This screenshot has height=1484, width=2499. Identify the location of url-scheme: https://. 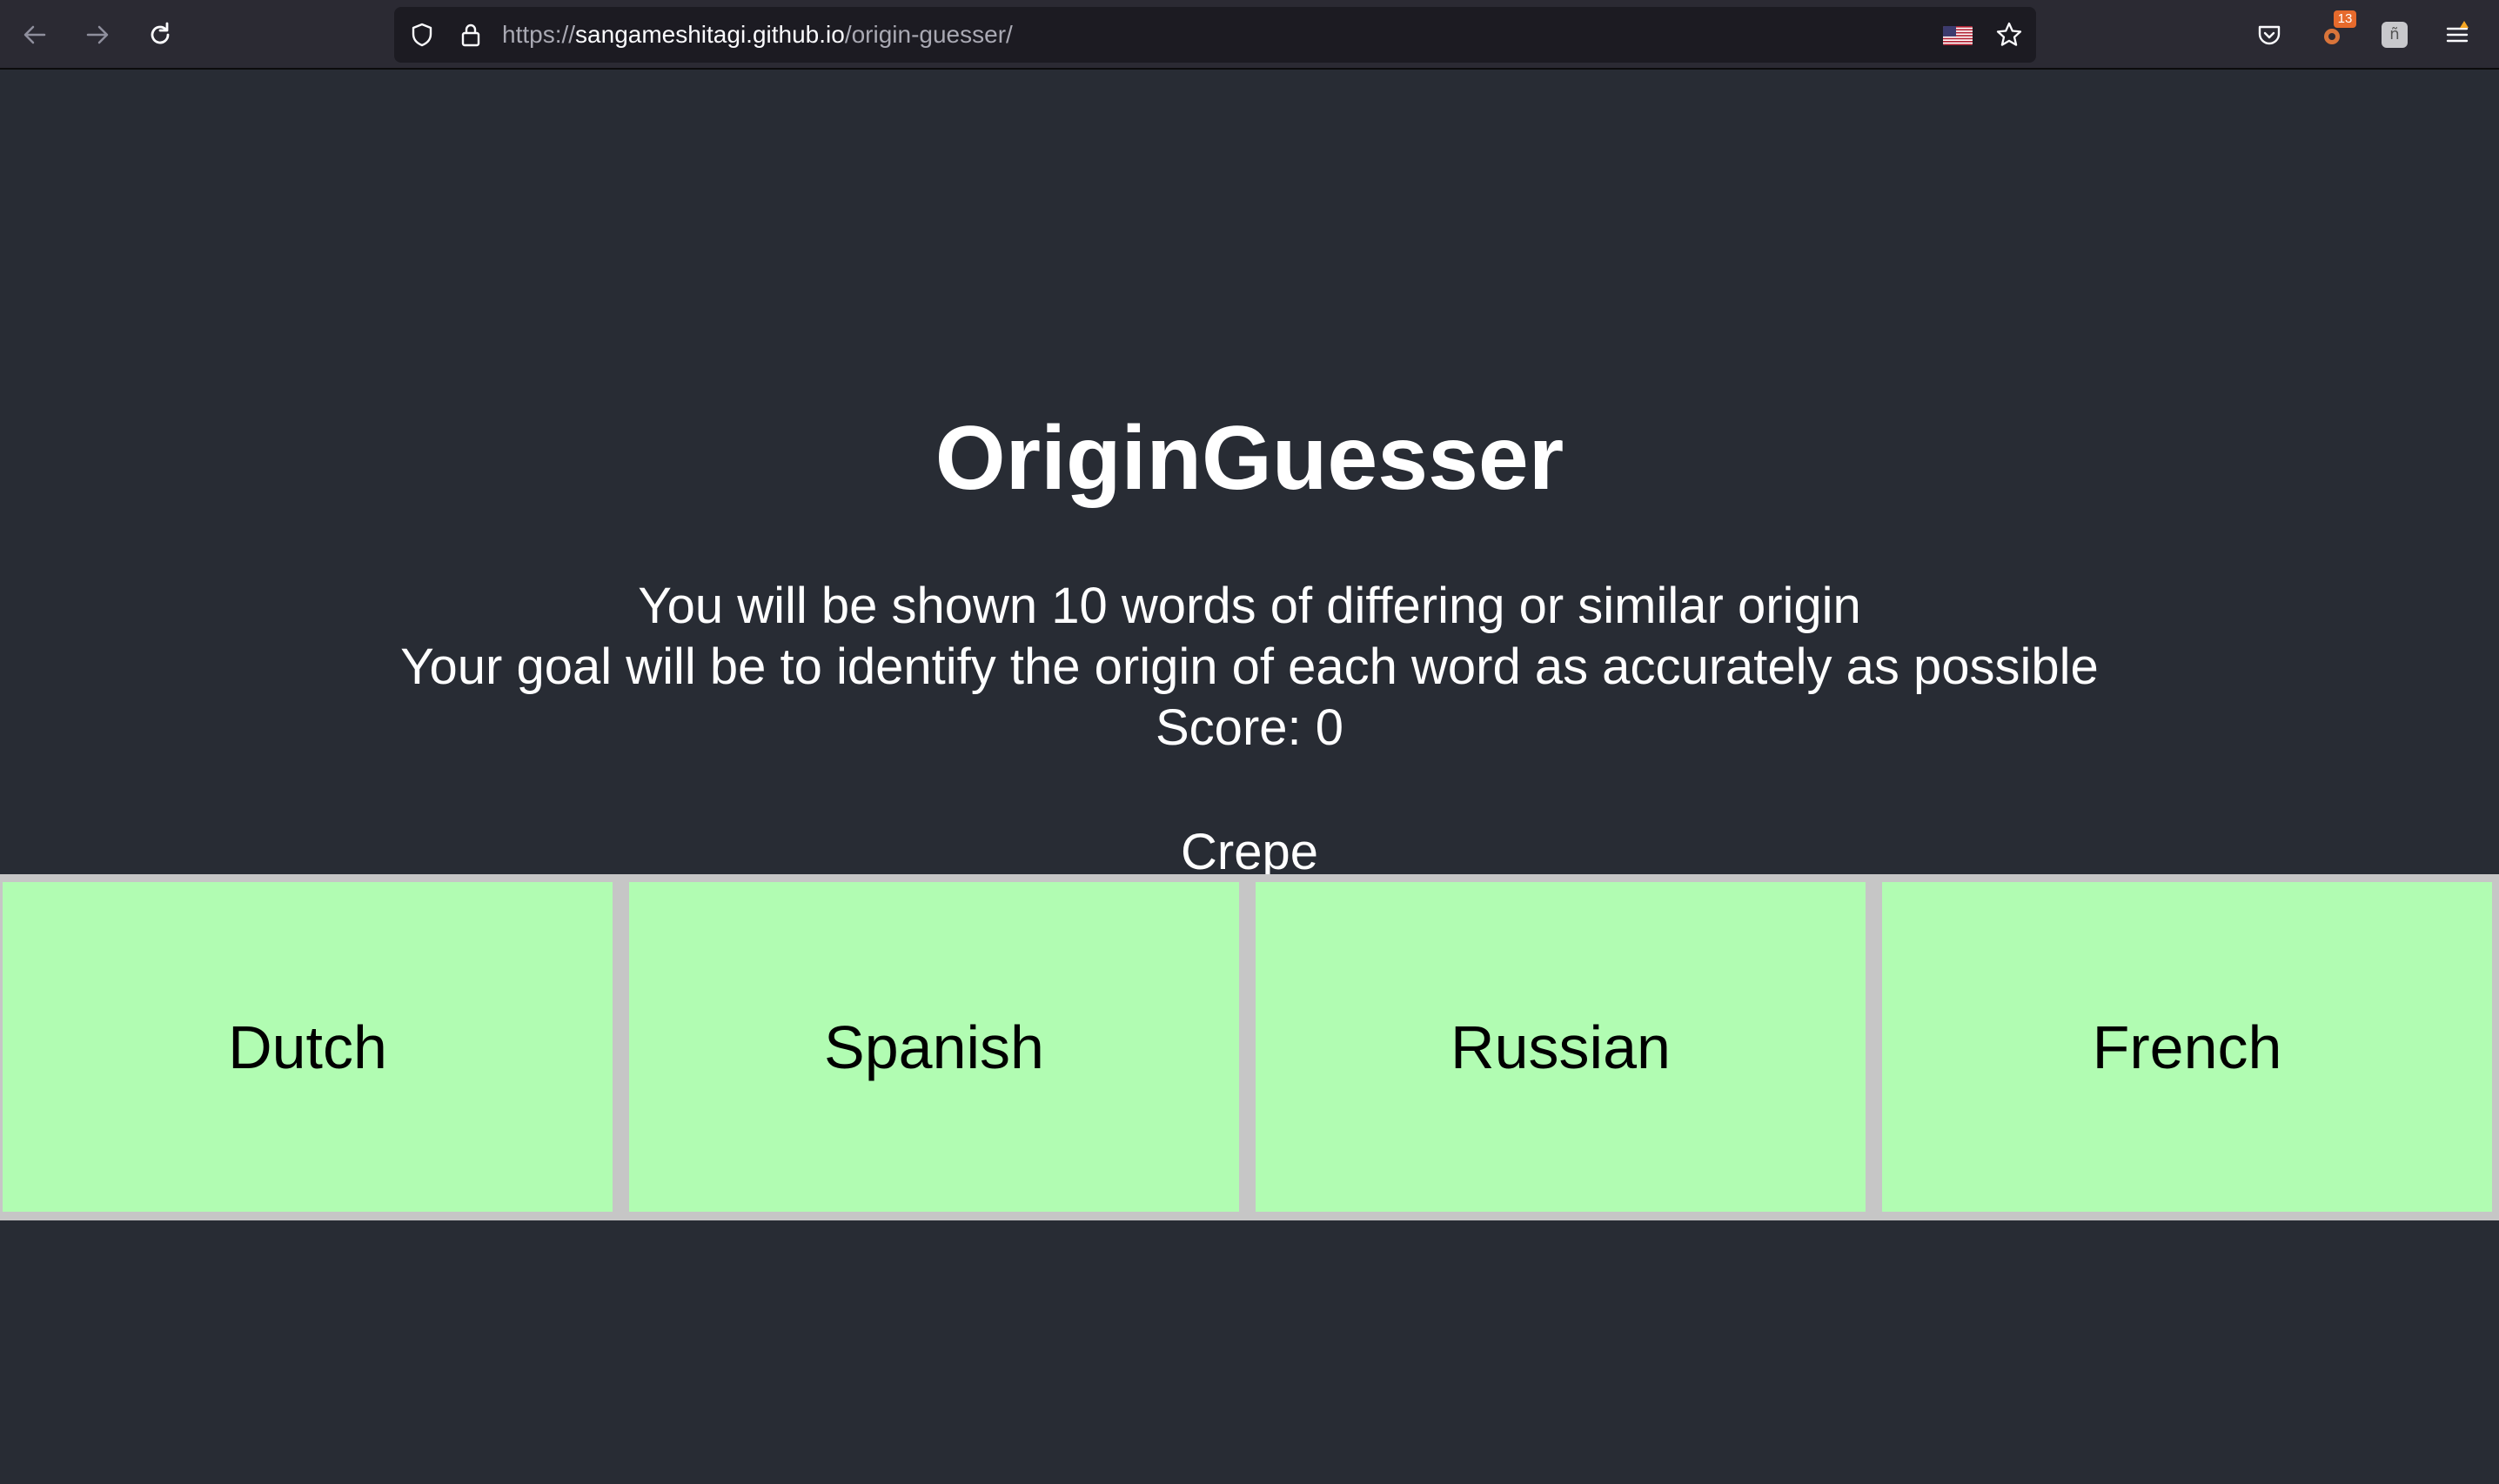
(539, 35).